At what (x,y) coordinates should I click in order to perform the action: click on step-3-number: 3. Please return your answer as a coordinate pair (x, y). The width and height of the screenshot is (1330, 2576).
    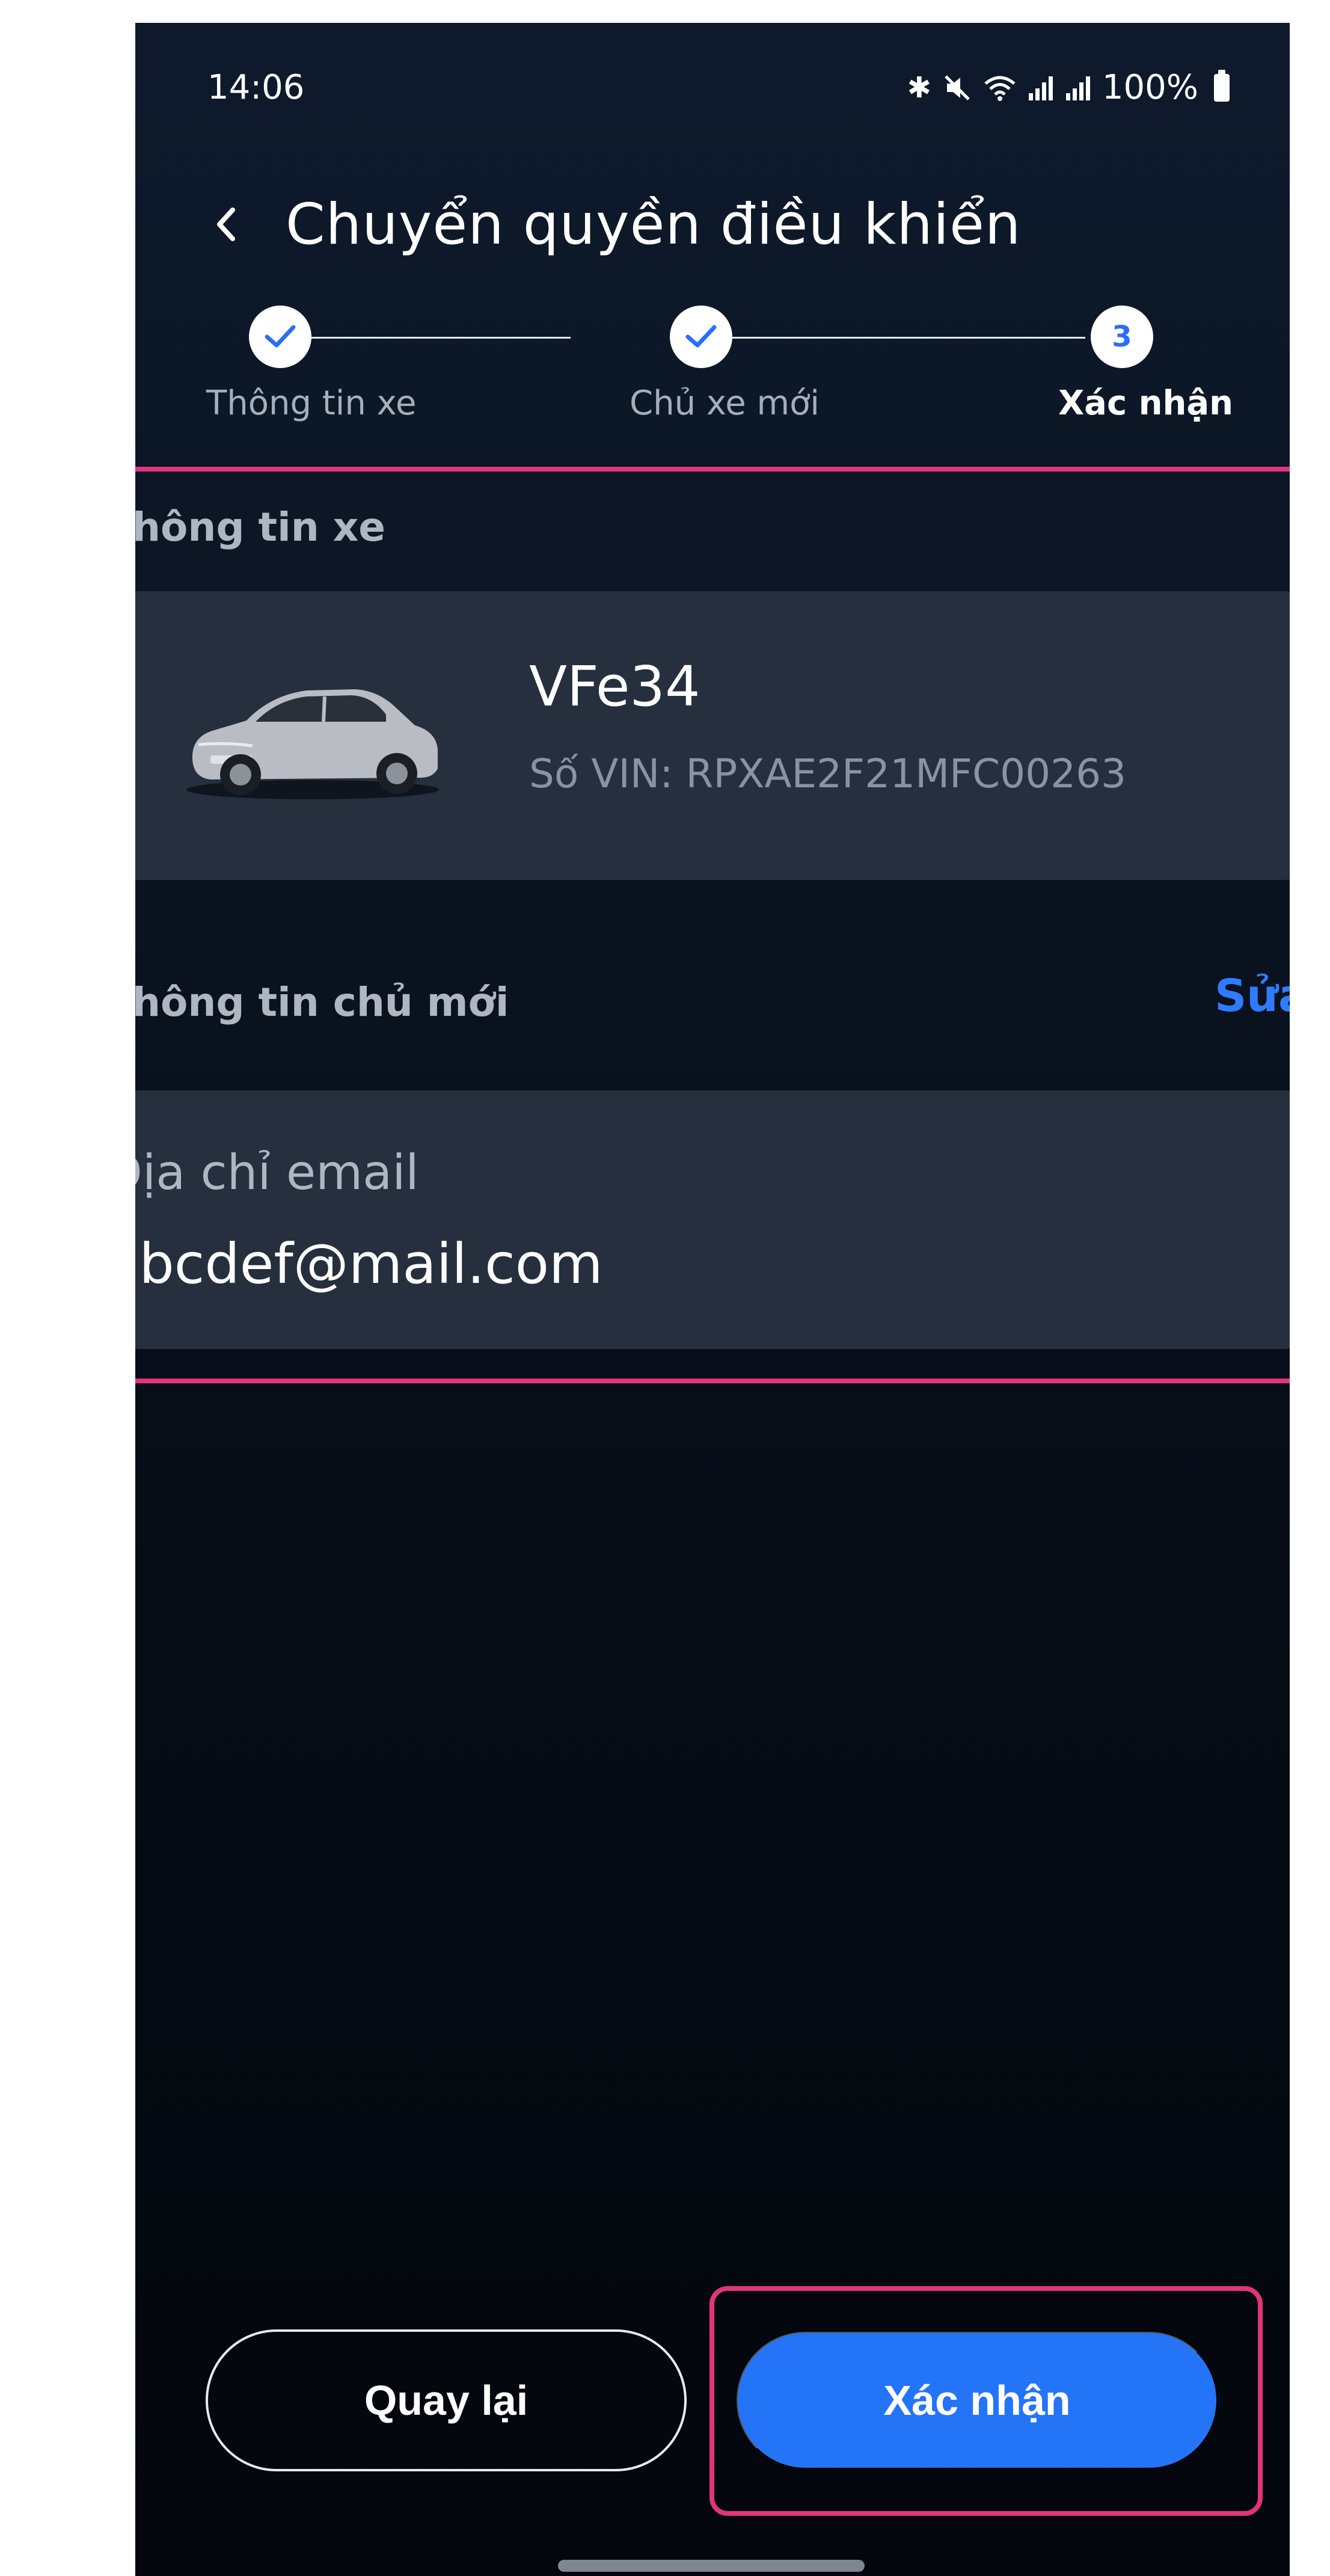
    Looking at the image, I should click on (1122, 337).